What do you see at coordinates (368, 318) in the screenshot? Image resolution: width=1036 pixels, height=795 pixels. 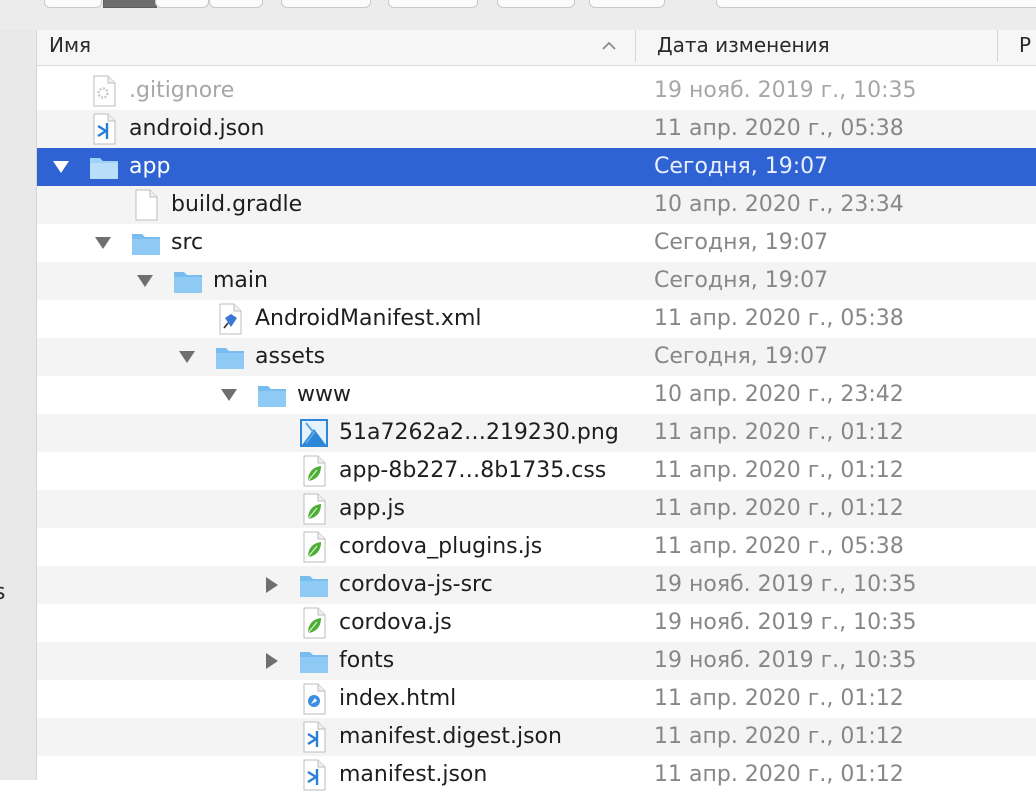 I see `file-name: AndroidManifest.xml` at bounding box center [368, 318].